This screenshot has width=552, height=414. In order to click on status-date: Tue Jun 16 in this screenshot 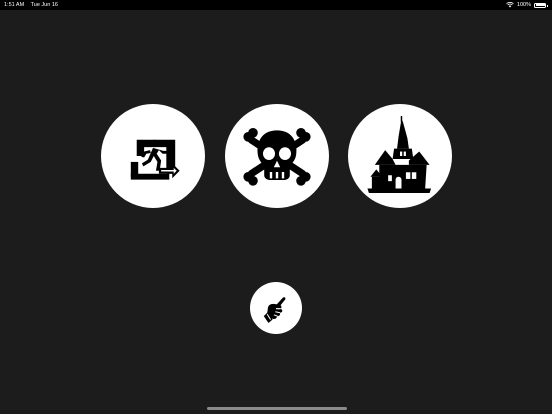, I will do `click(44, 5)`.